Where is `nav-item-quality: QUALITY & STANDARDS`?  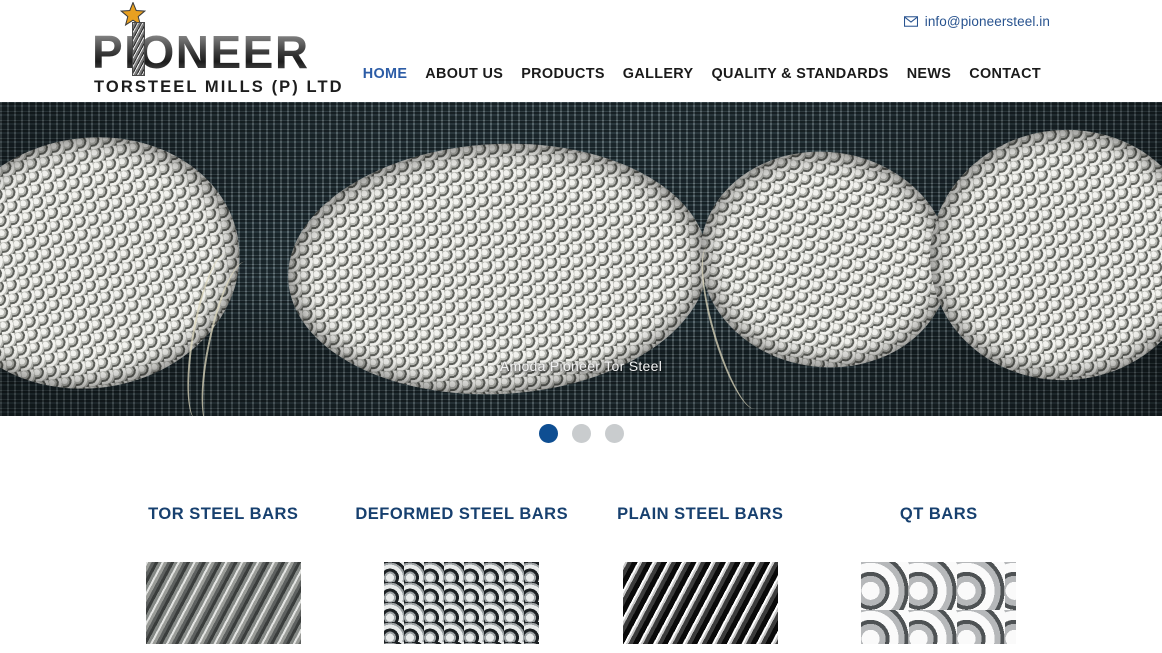
nav-item-quality: QUALITY & STANDARDS is located at coordinates (799, 74).